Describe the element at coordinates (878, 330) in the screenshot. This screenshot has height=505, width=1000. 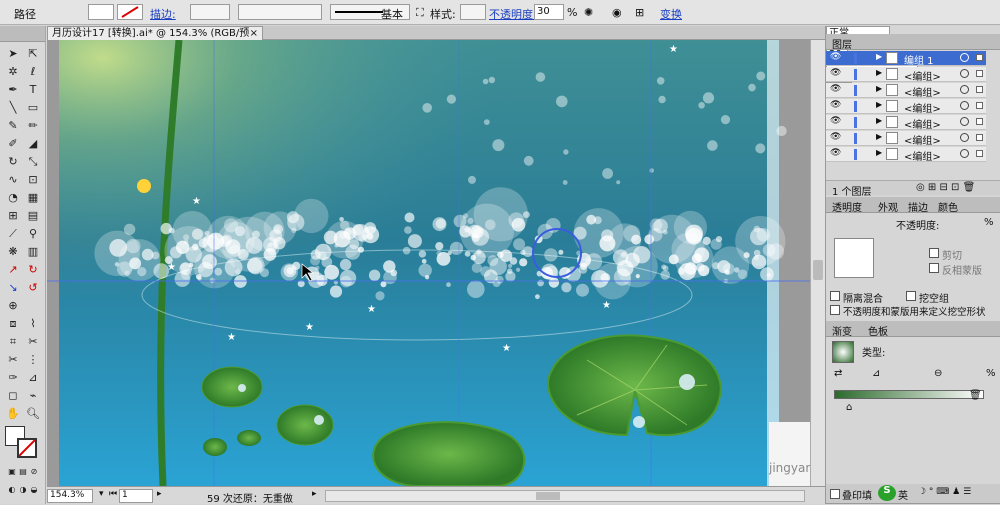
I see `tab-swatches: 色板` at that location.